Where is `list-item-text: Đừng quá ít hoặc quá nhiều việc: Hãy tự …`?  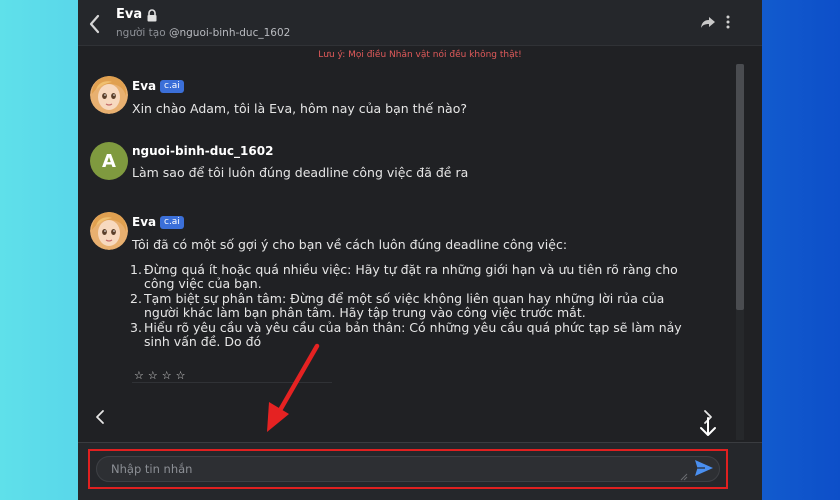 list-item-text: Đừng quá ít hoặc quá nhiều việc: Hãy tự … is located at coordinates (411, 276).